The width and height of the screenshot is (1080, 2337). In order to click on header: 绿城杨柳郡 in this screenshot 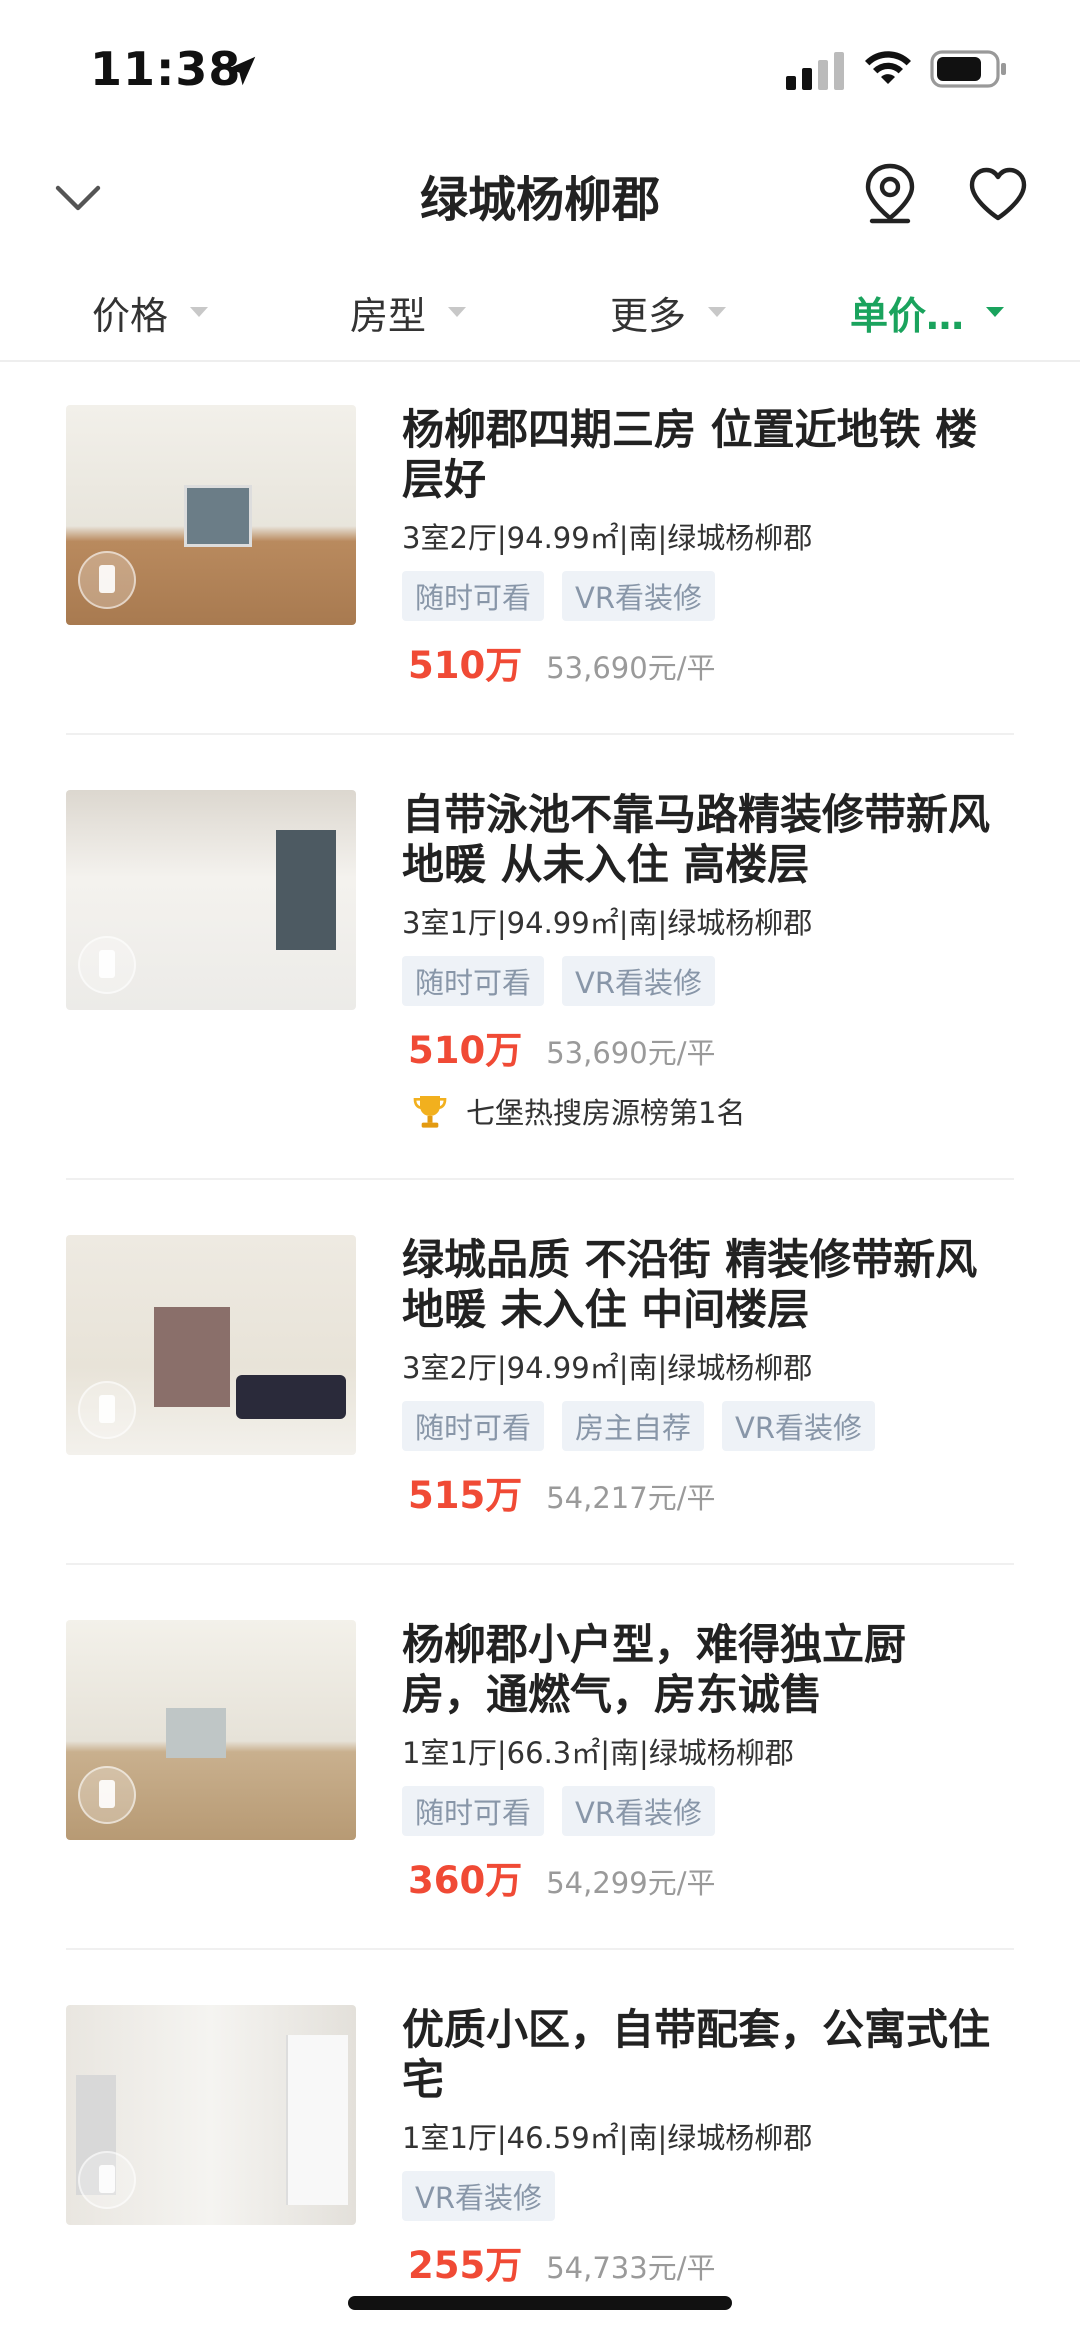, I will do `click(540, 200)`.